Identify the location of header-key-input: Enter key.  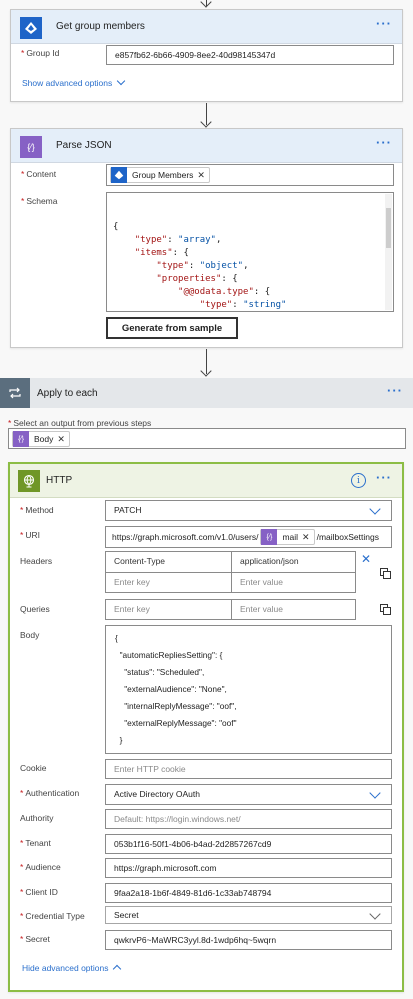
(132, 583).